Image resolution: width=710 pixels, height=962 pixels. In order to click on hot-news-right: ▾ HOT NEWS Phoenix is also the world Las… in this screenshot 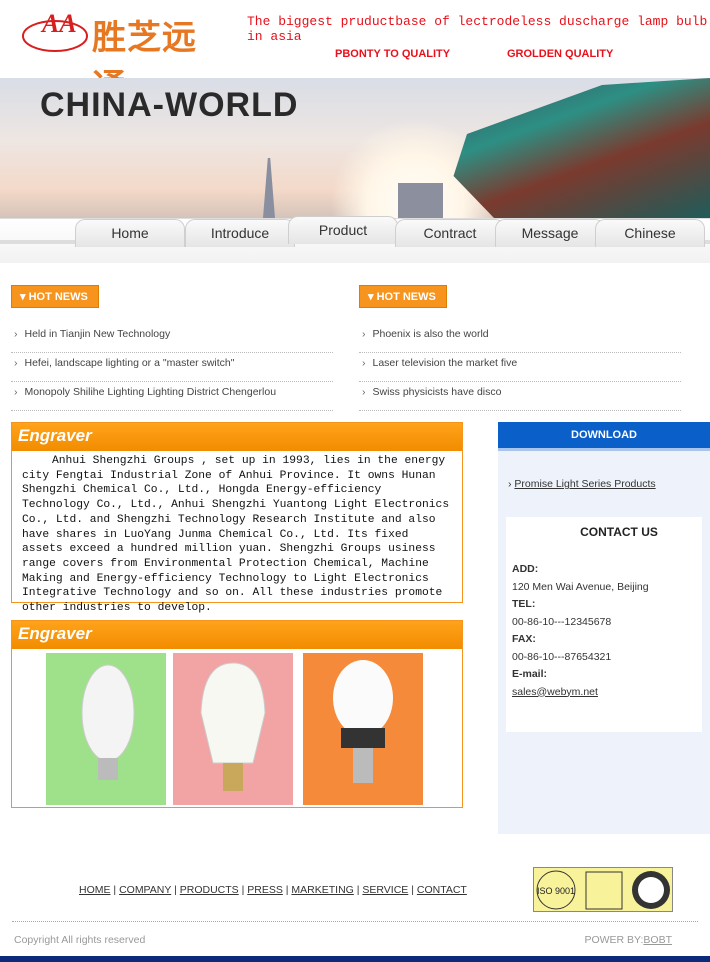, I will do `click(520, 348)`.